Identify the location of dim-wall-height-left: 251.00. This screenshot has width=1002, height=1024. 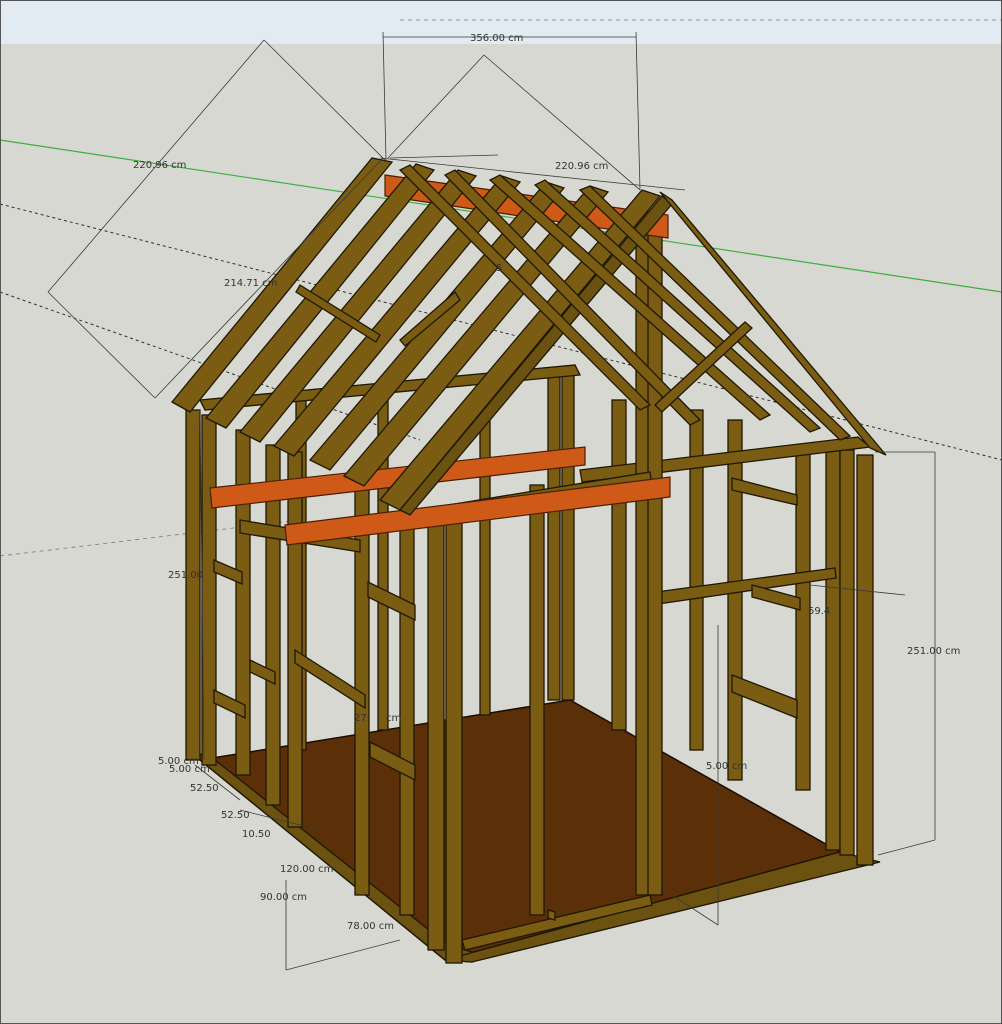
(185, 575).